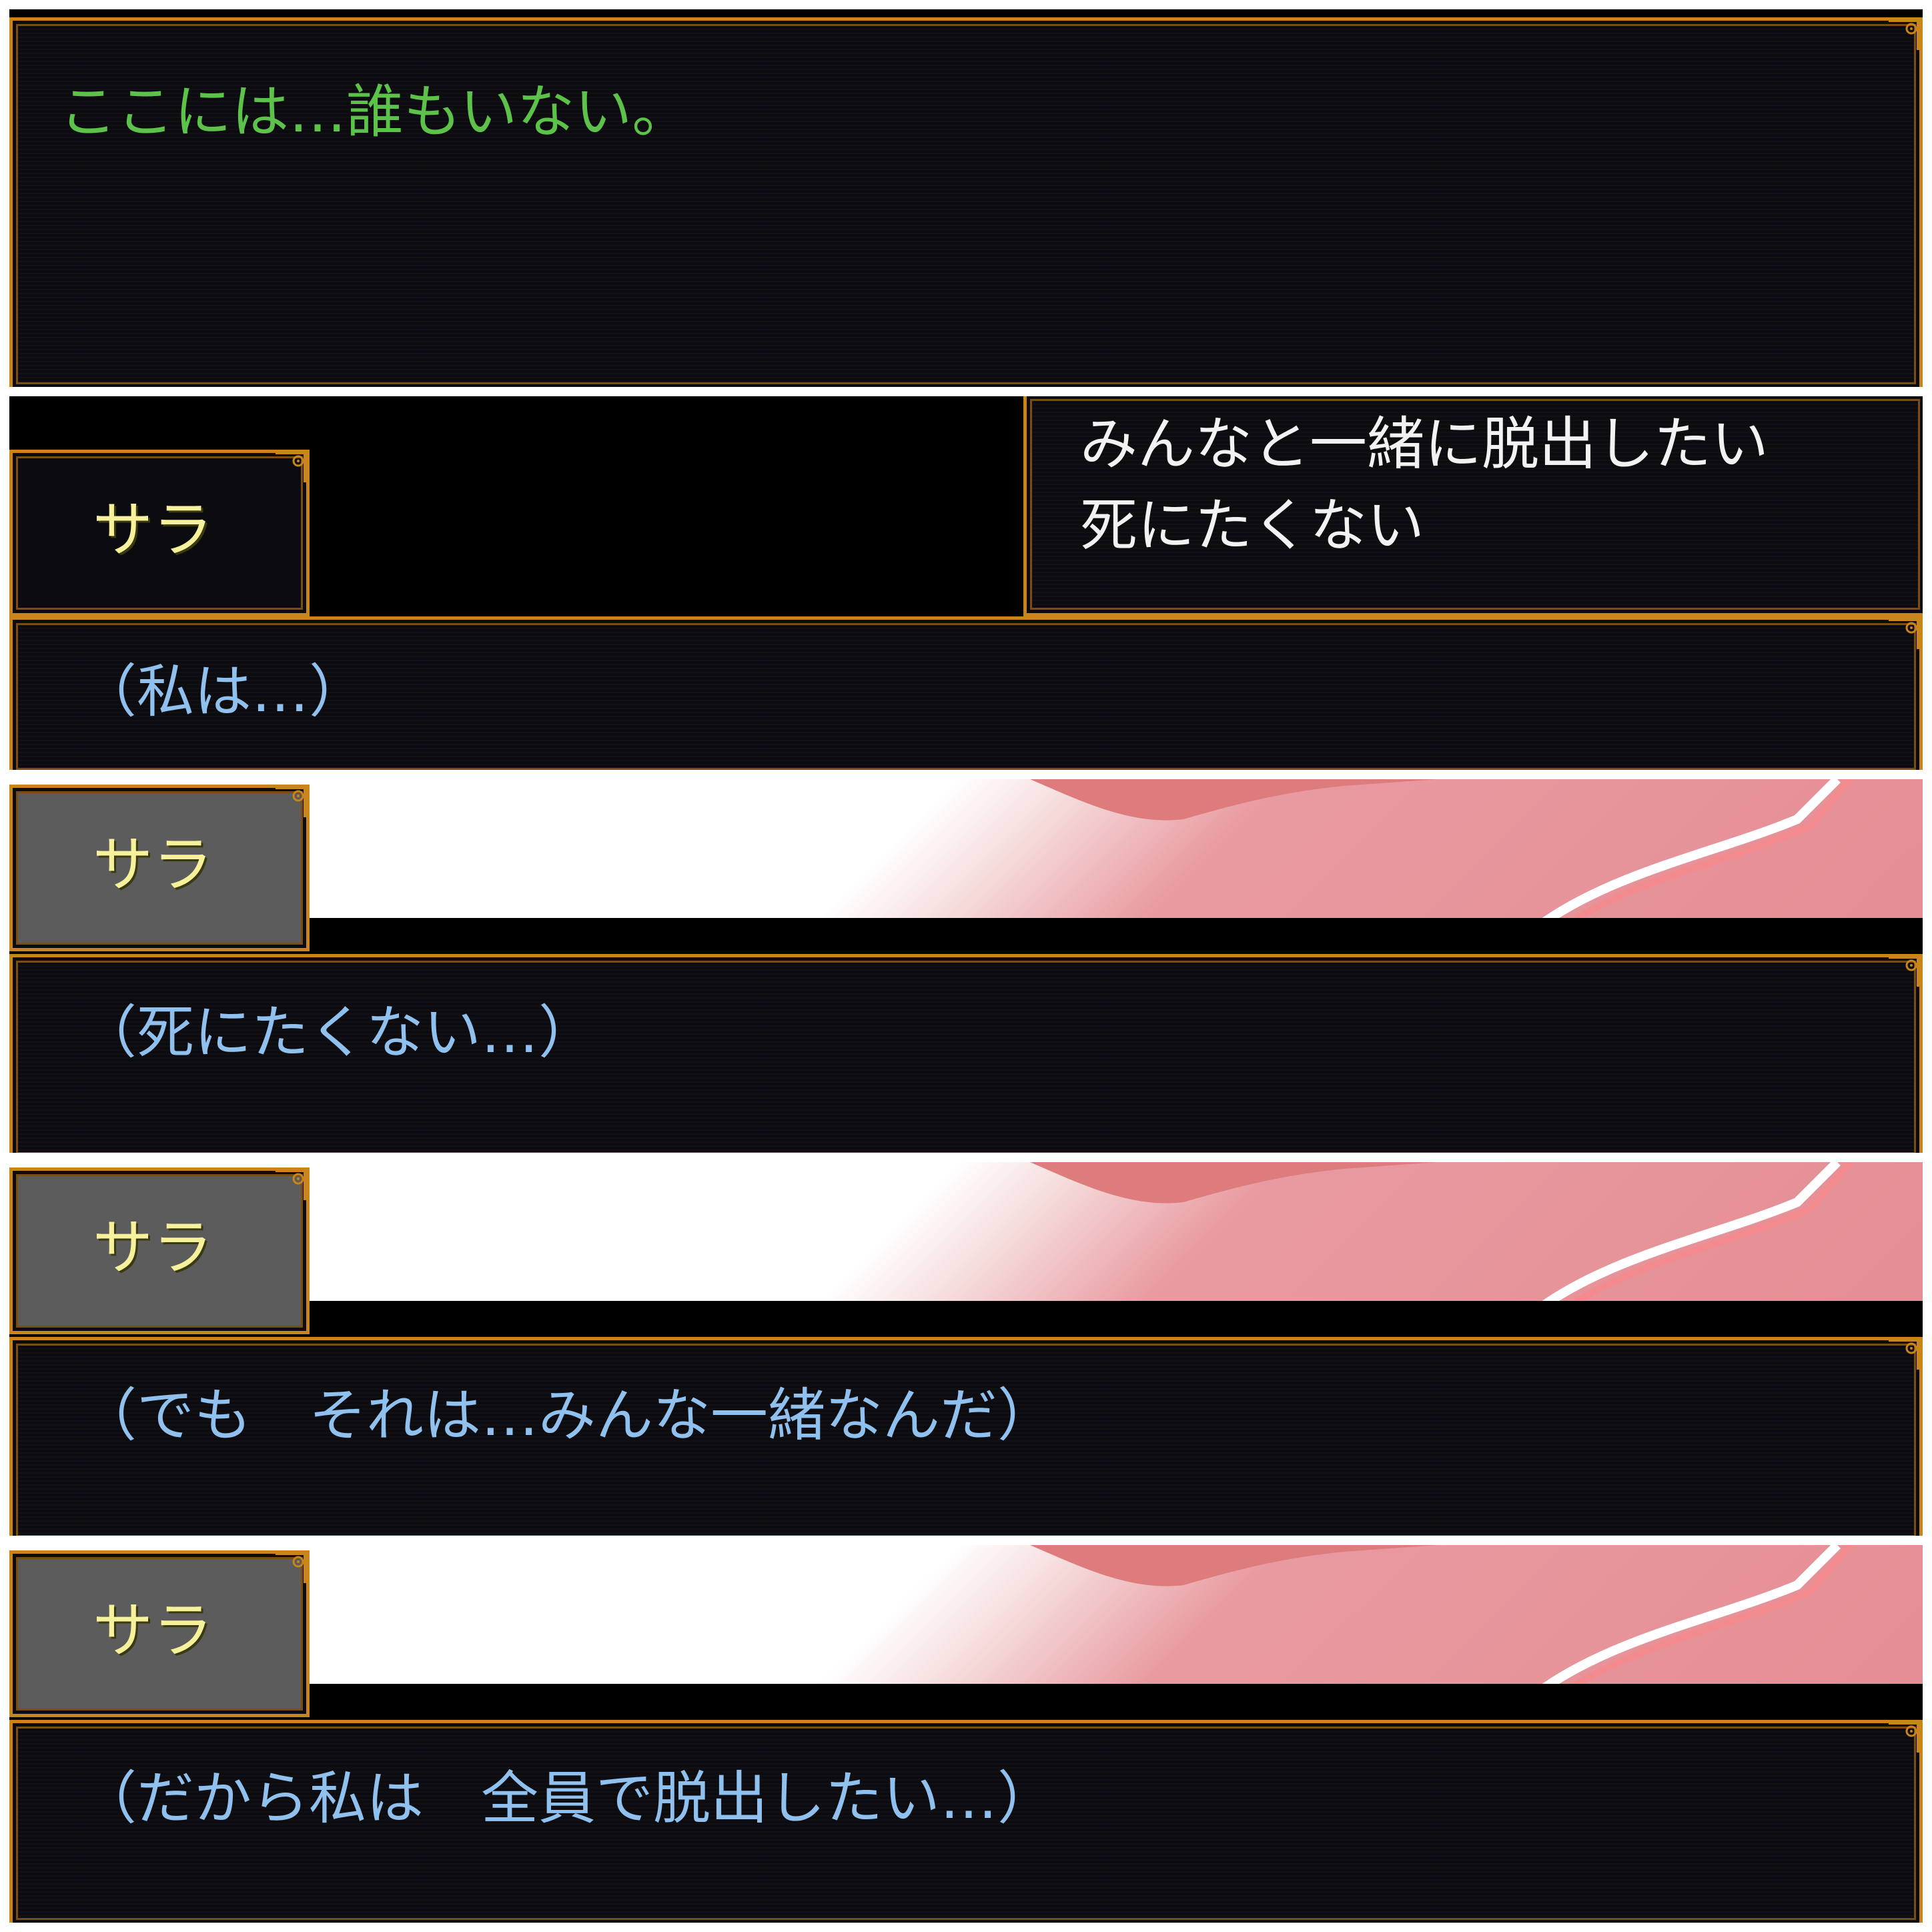  What do you see at coordinates (222, 692) in the screenshot?
I see `dialogue-text: （私は…）` at bounding box center [222, 692].